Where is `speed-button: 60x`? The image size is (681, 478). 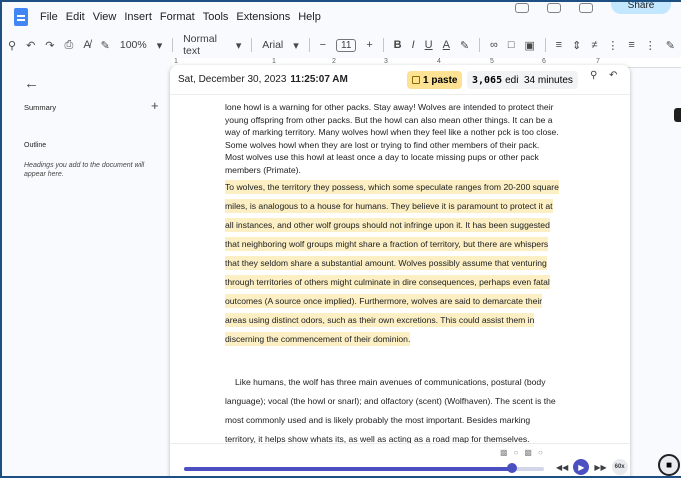
speed-button: 60x is located at coordinates (619, 467).